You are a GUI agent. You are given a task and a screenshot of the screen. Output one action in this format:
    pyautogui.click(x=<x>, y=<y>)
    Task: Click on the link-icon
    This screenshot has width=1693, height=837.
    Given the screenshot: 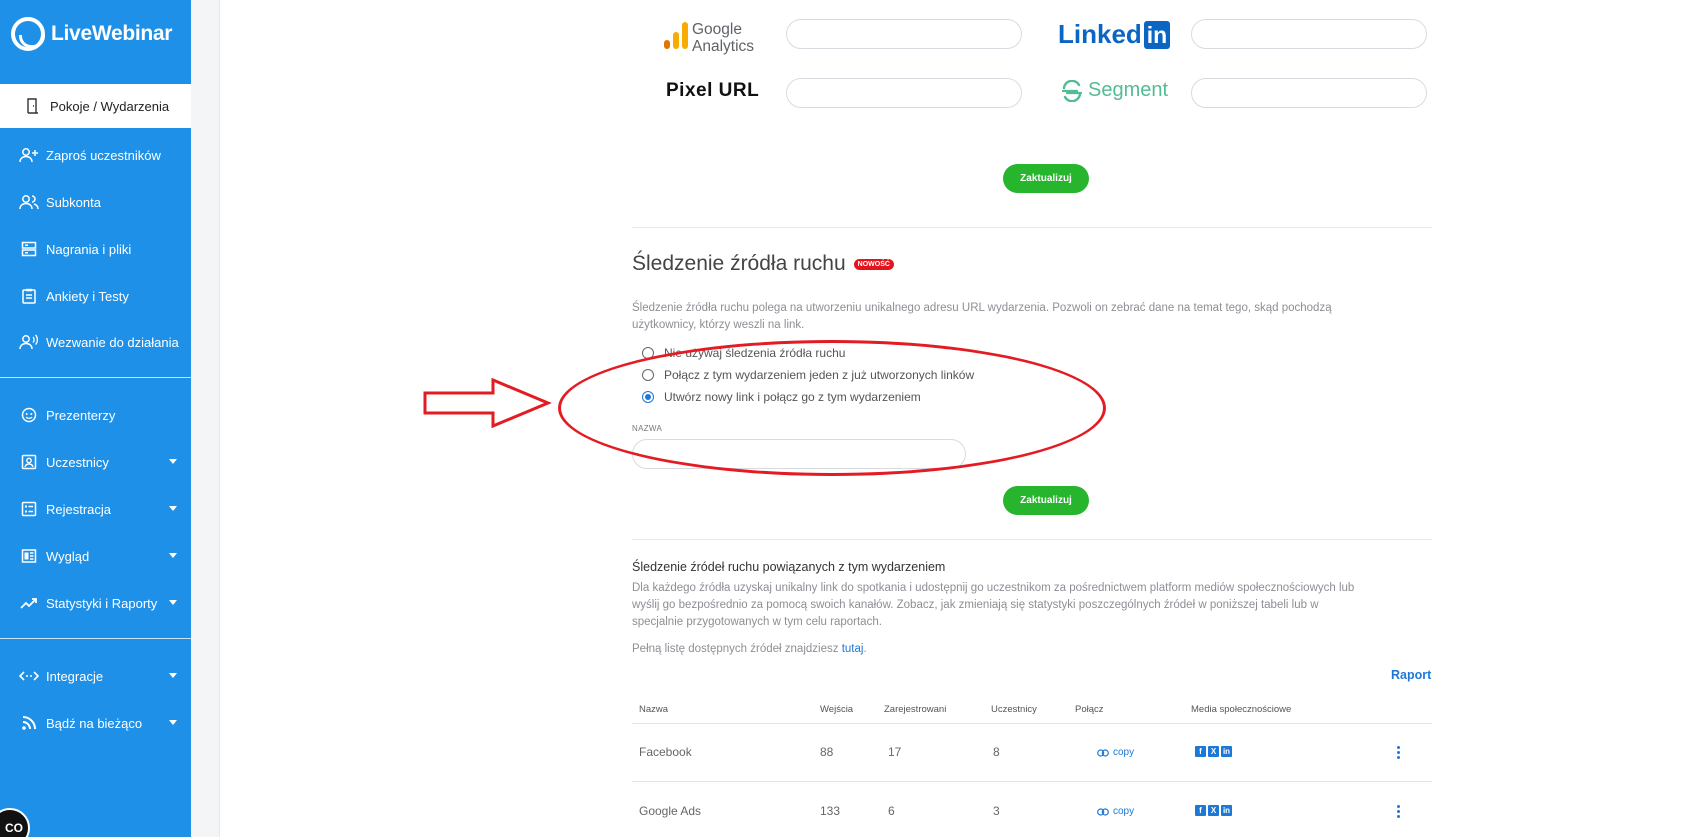 What is the action you would take?
    pyautogui.click(x=1103, y=811)
    